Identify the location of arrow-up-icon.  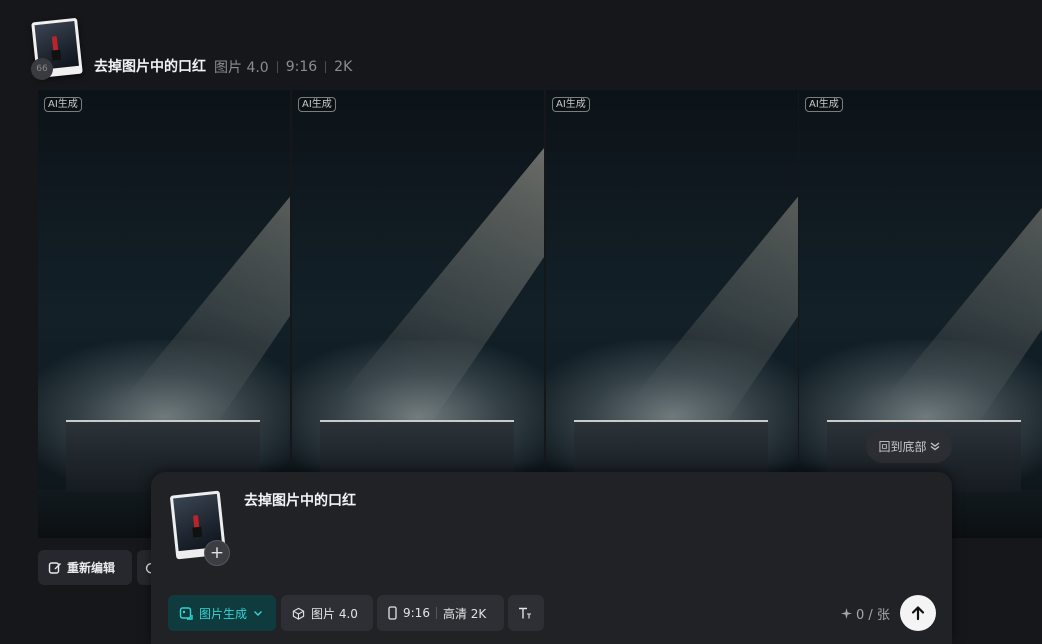
(918, 613).